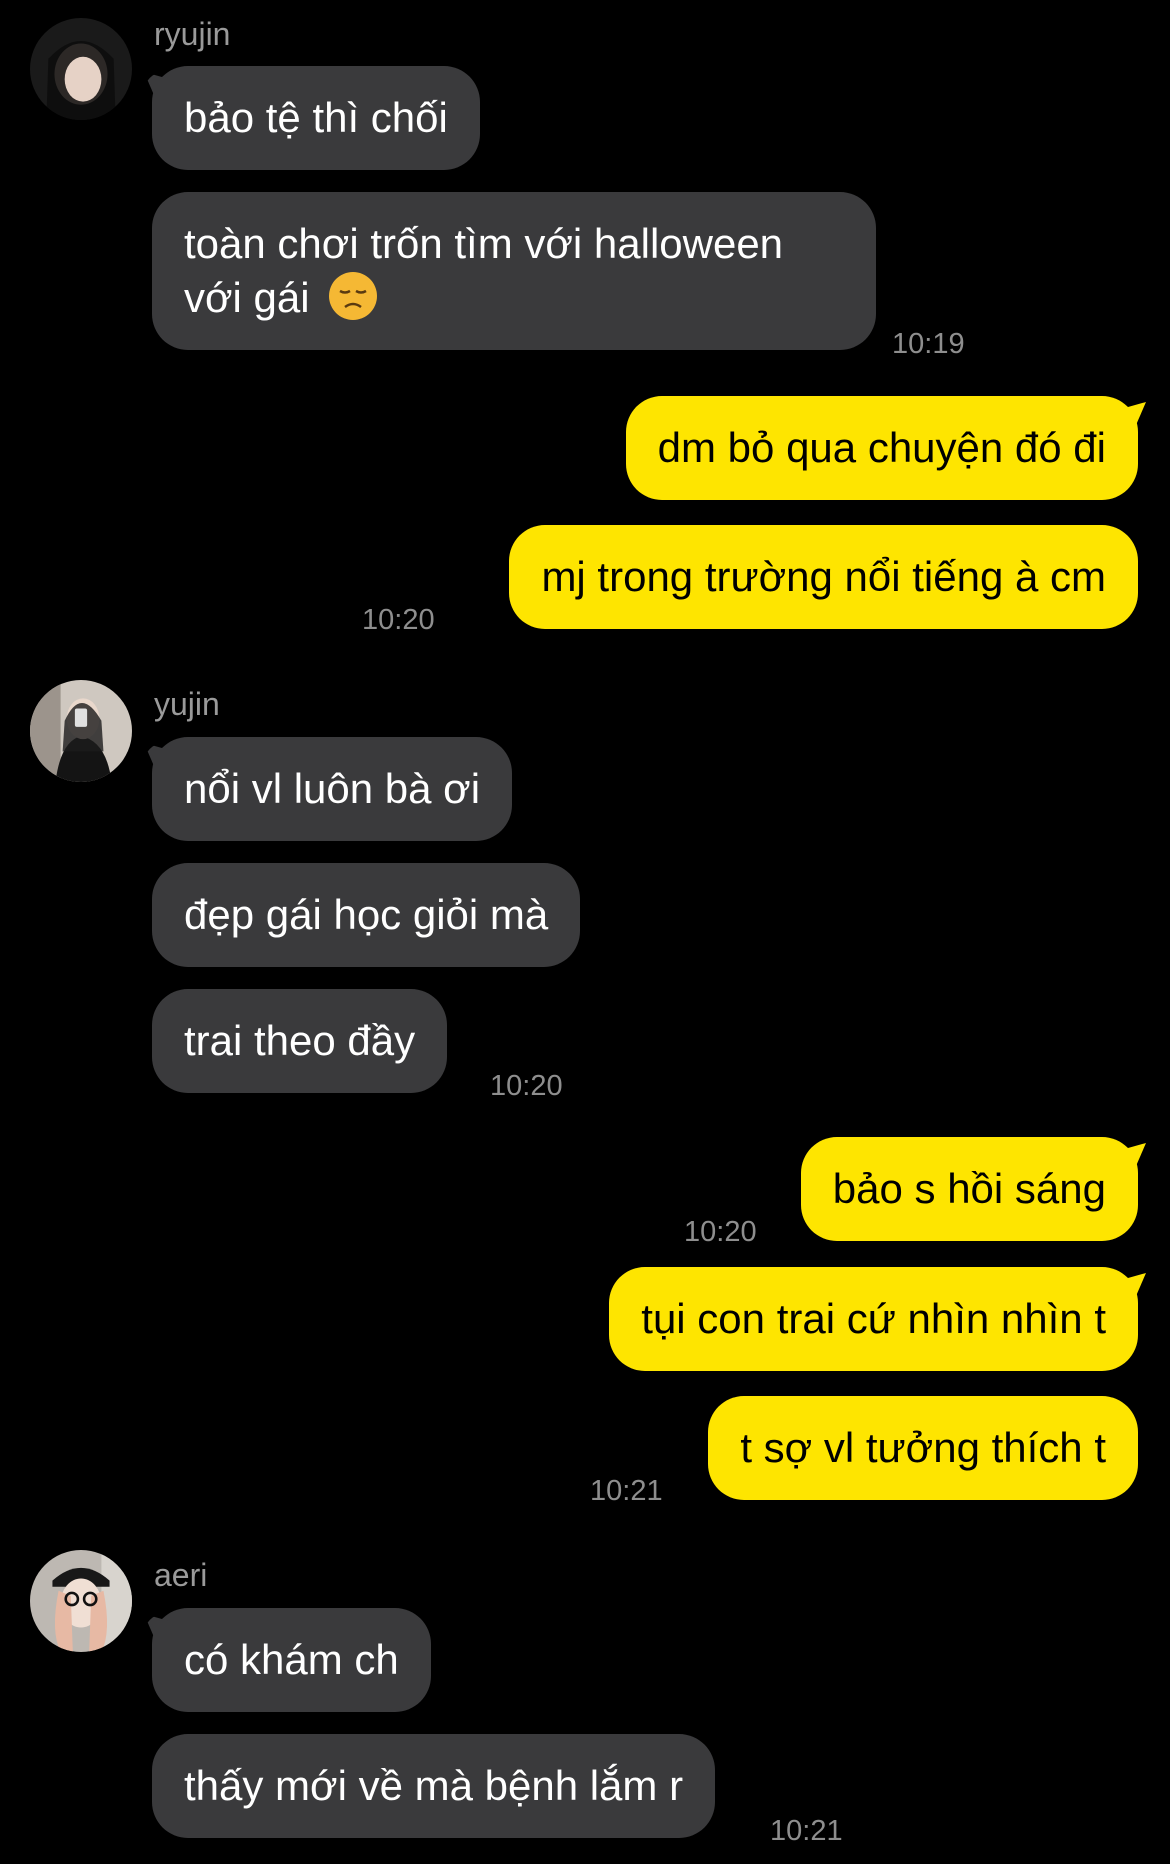 The width and height of the screenshot is (1170, 1864). I want to click on message-bubble: tụi con trai cứ nhìn nhìn t, so click(873, 1319).